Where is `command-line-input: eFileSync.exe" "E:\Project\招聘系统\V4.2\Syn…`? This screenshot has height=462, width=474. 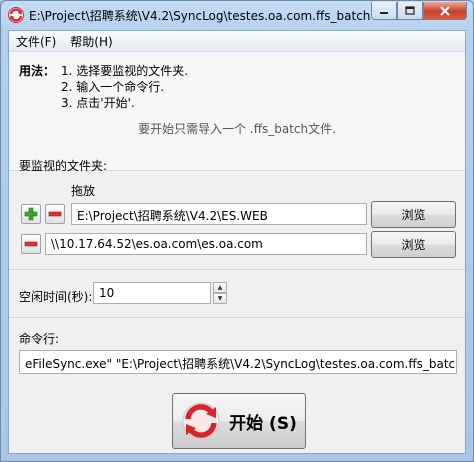 command-line-input: eFileSync.exe" "E:\Project\招聘系统\V4.2\Syn… is located at coordinates (238, 362).